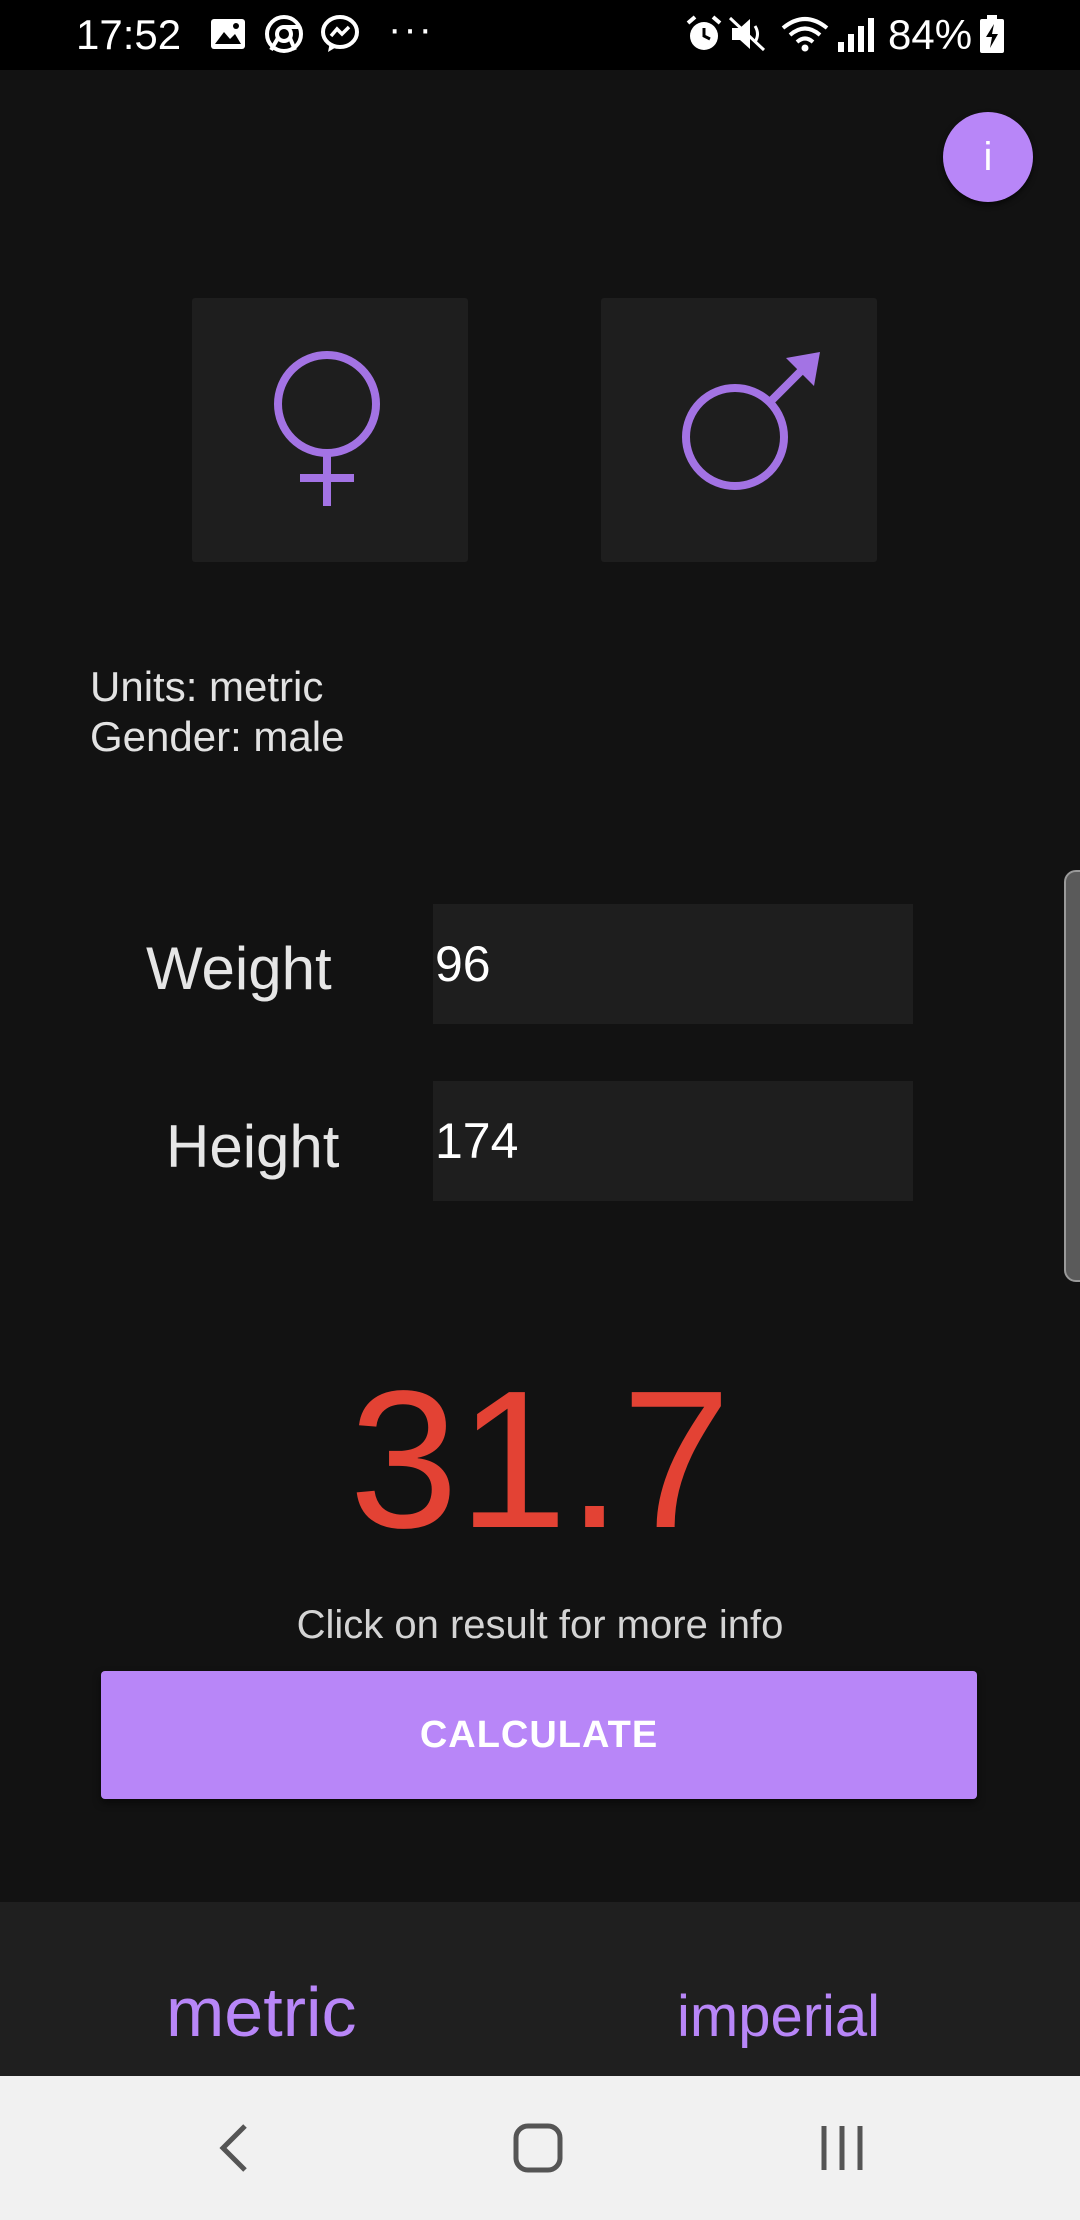 The image size is (1080, 2220). I want to click on wifi-icon, so click(805, 34).